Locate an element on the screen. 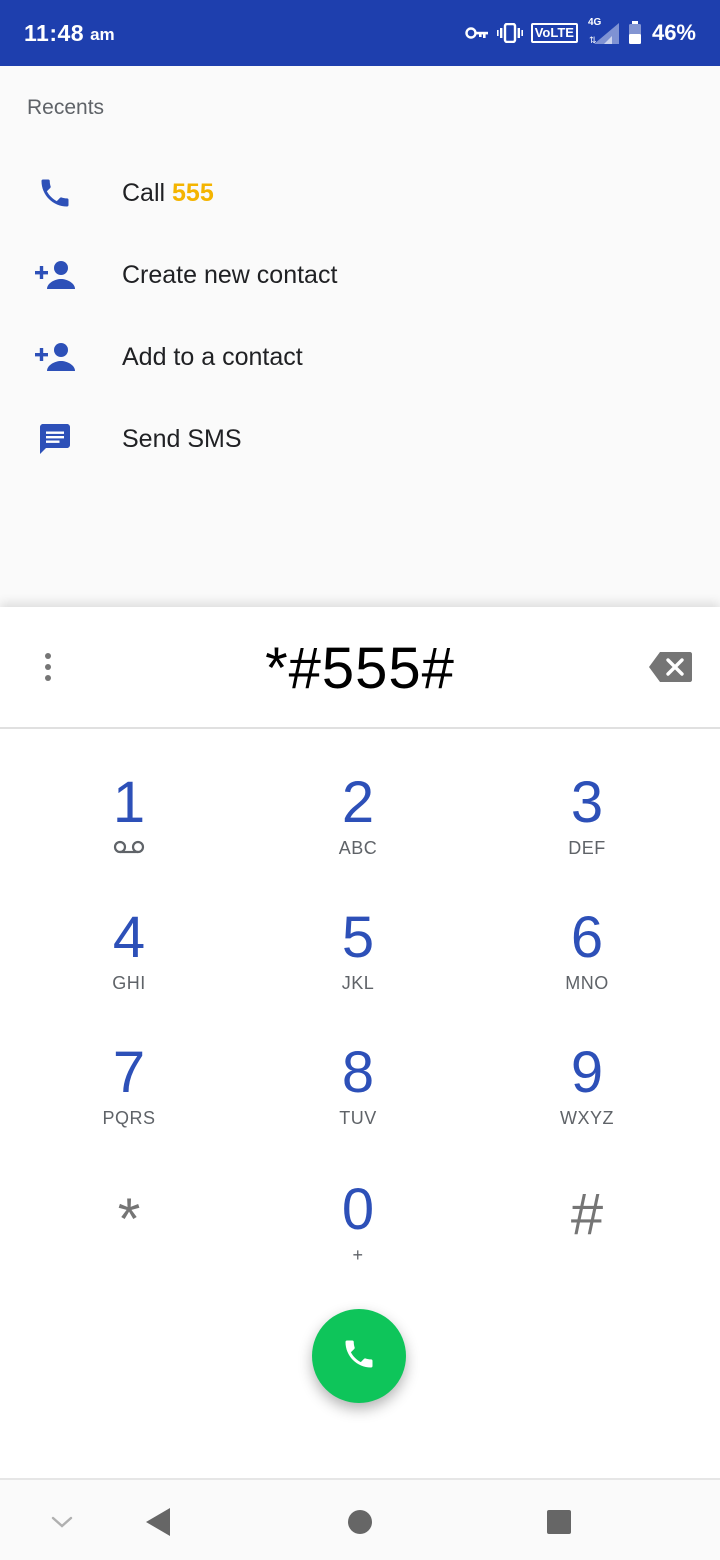 The image size is (720, 1560). more-options-icon is located at coordinates (48, 667).